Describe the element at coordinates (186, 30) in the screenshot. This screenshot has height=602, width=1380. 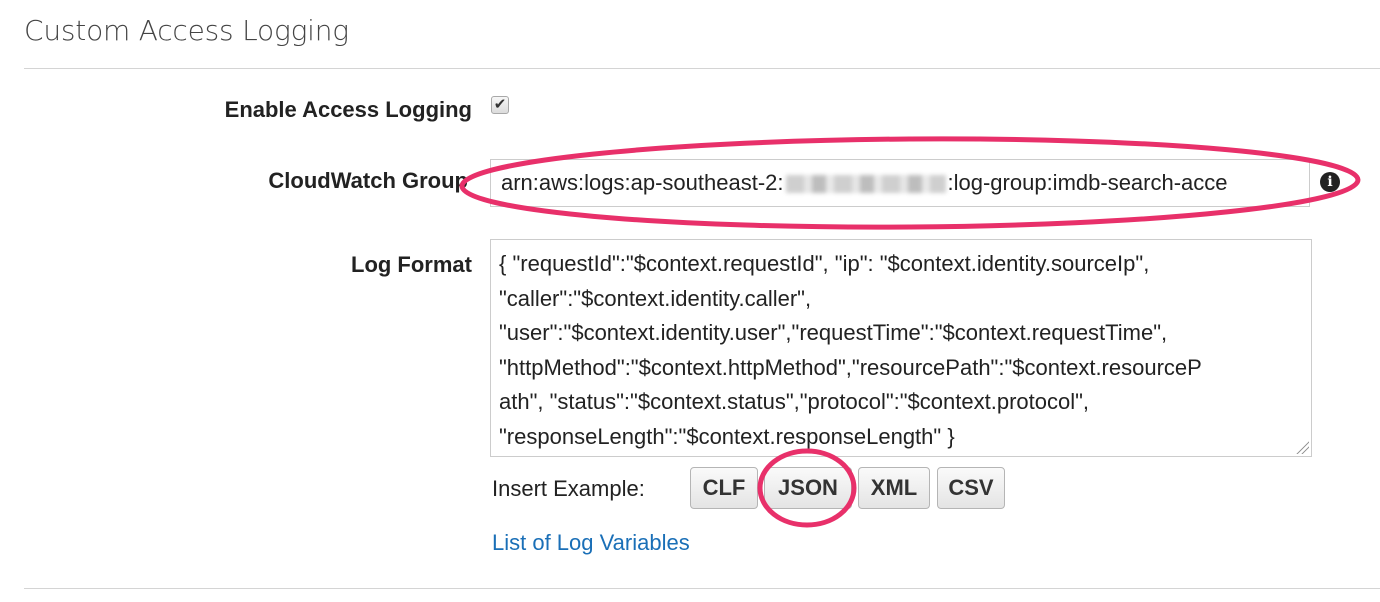
I see `section-title: Custom Access Logging` at that location.